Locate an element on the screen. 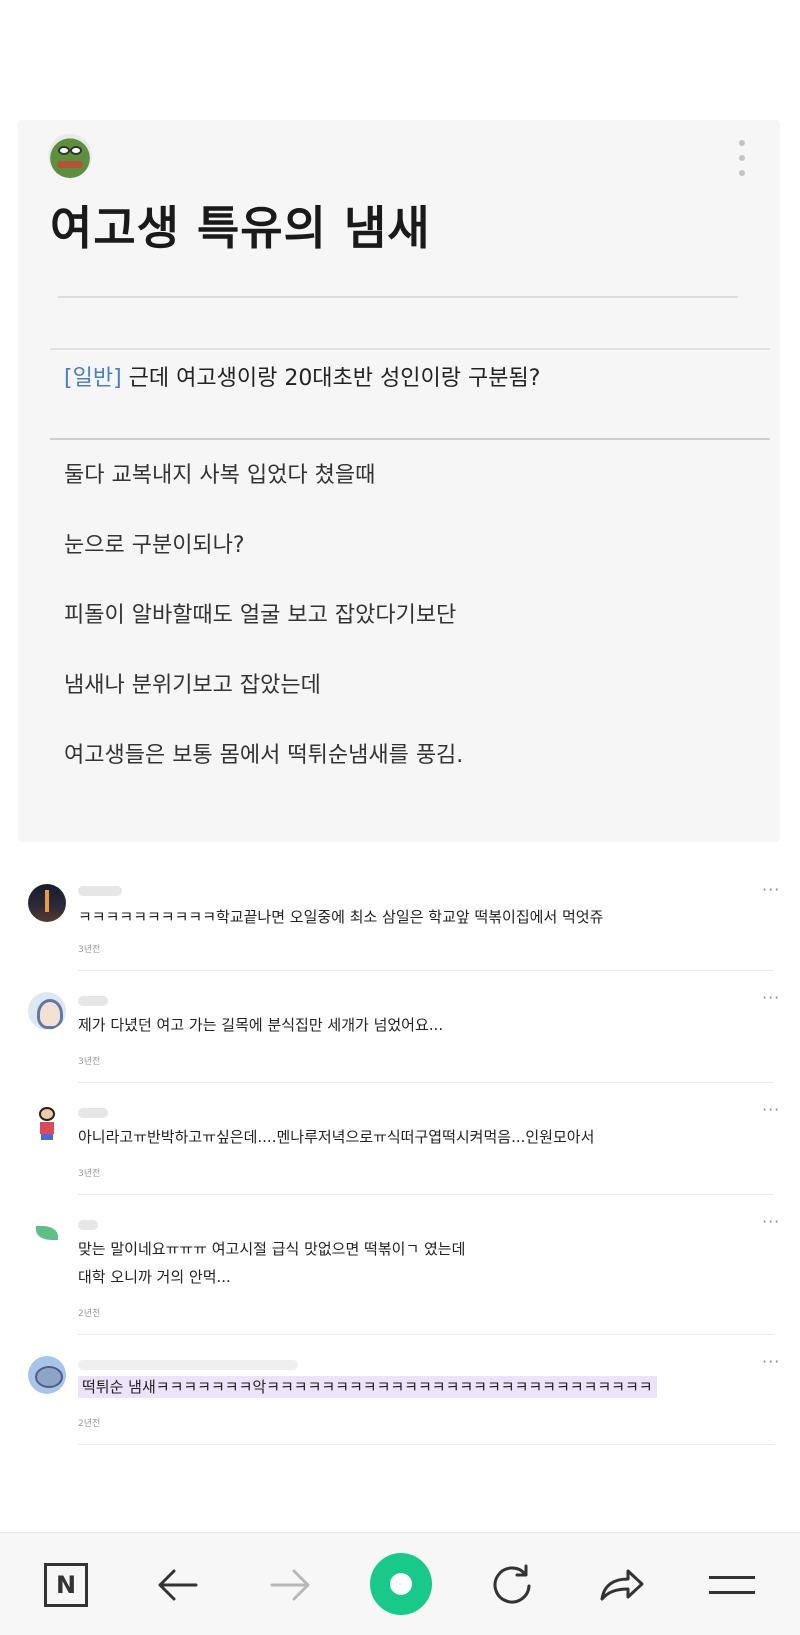 This screenshot has width=800, height=1635. green-dot-icon is located at coordinates (401, 1584).